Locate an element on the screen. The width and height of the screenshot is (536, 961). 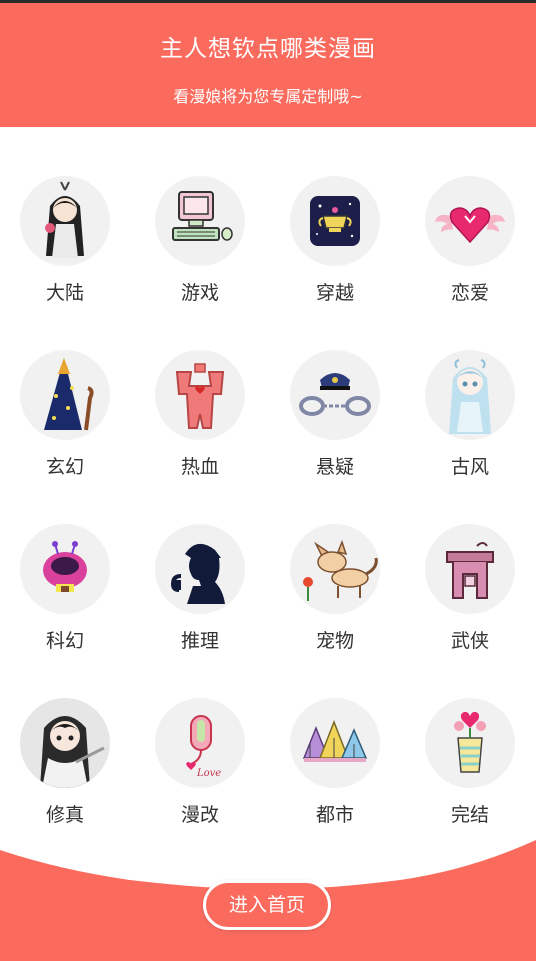
muscle-shirt-icon is located at coordinates (200, 395).